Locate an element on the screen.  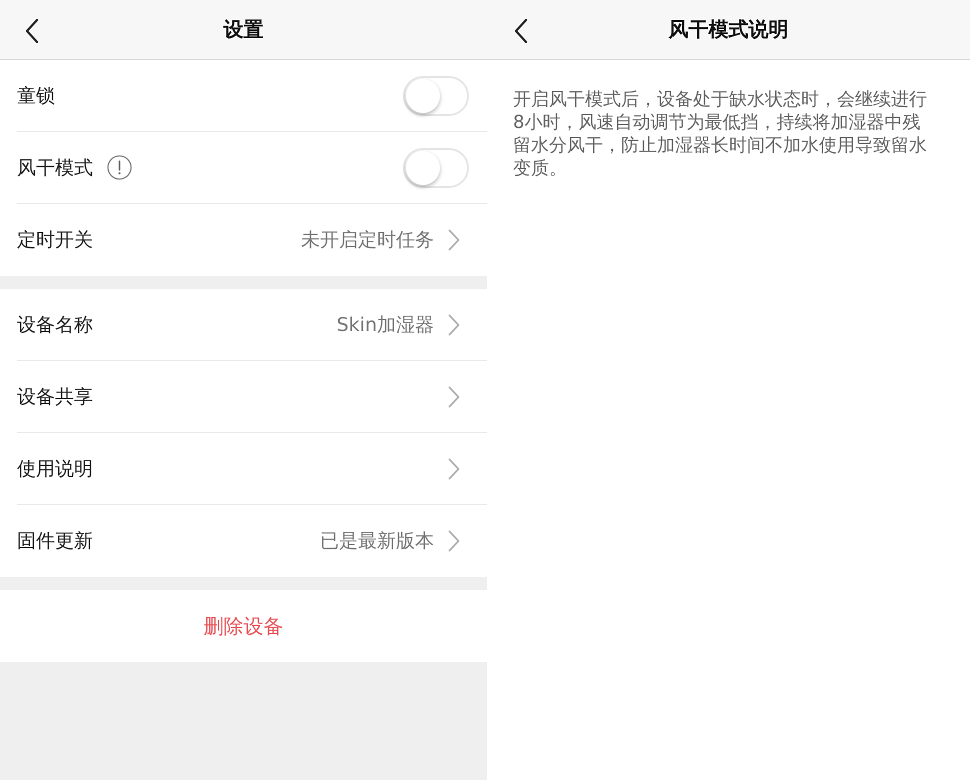
setting-value: 未开启定时任务 is located at coordinates (367, 240).